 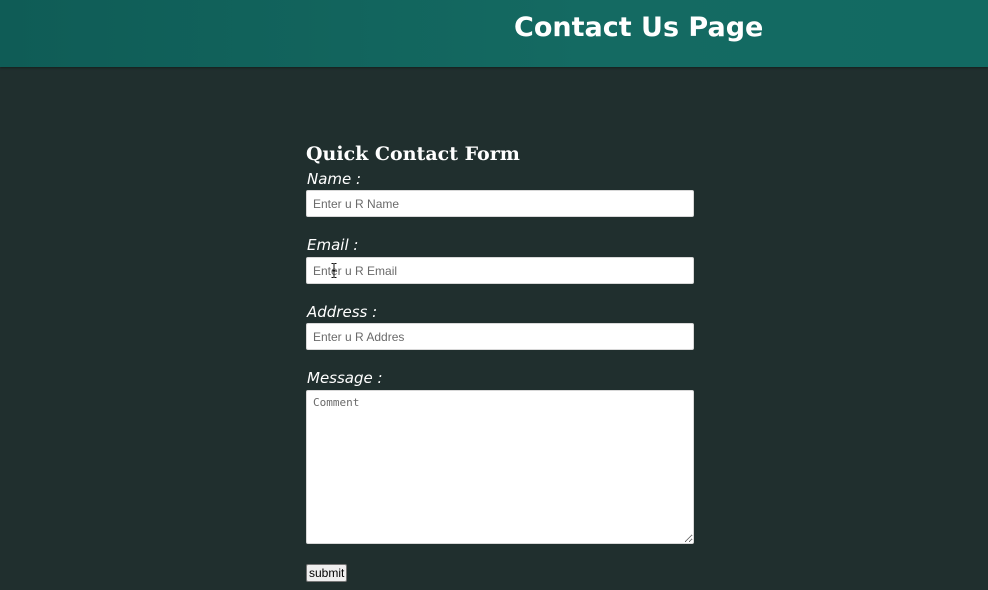 What do you see at coordinates (500, 336) in the screenshot?
I see `address-input` at bounding box center [500, 336].